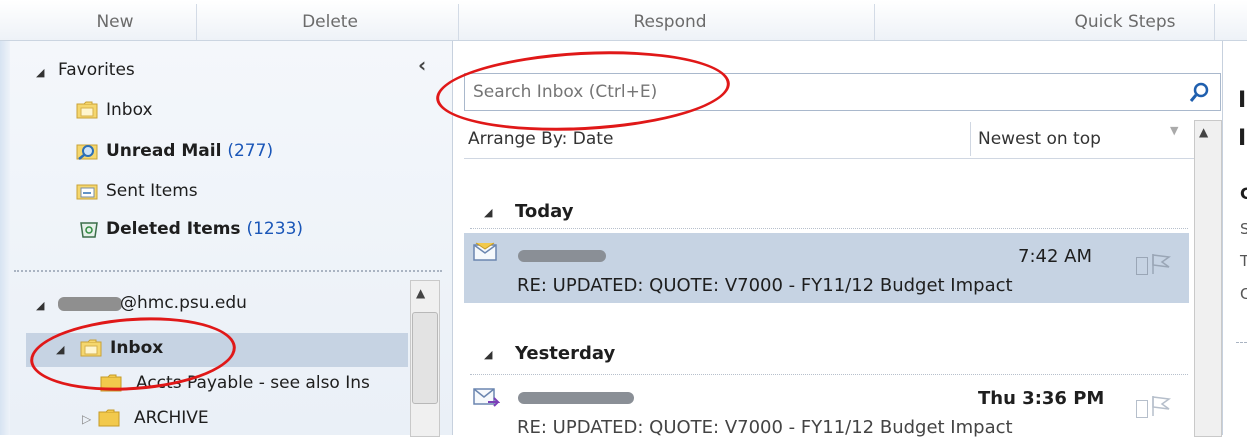 This screenshot has width=1247, height=438. Describe the element at coordinates (1200, 92) in the screenshot. I see `search-icon` at that location.